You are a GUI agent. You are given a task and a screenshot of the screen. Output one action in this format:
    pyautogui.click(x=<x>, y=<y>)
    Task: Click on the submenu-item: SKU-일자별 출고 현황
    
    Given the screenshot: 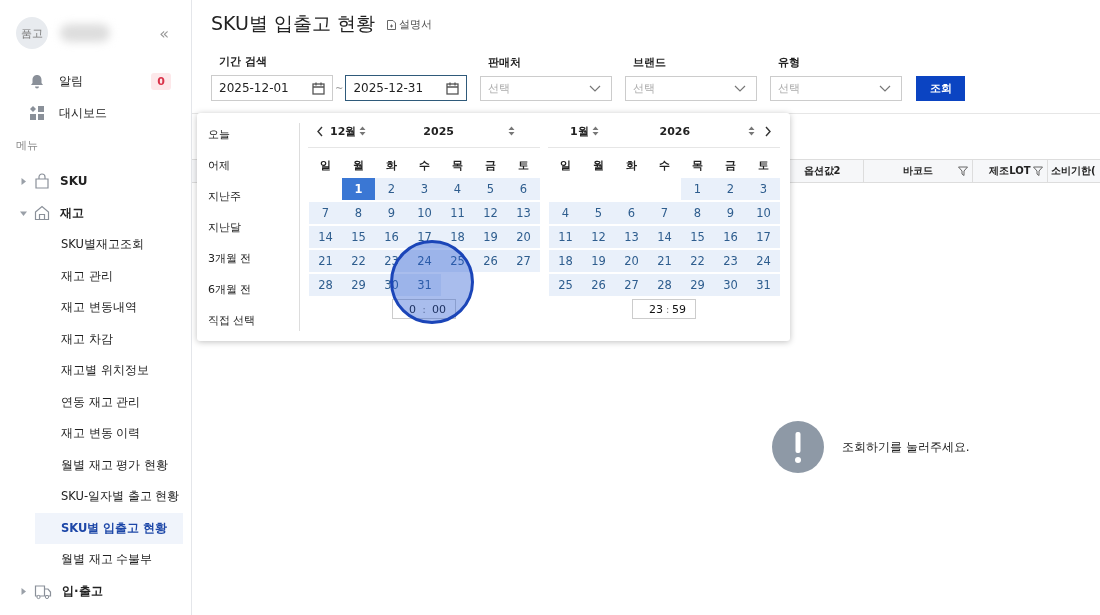 What is the action you would take?
    pyautogui.click(x=109, y=497)
    